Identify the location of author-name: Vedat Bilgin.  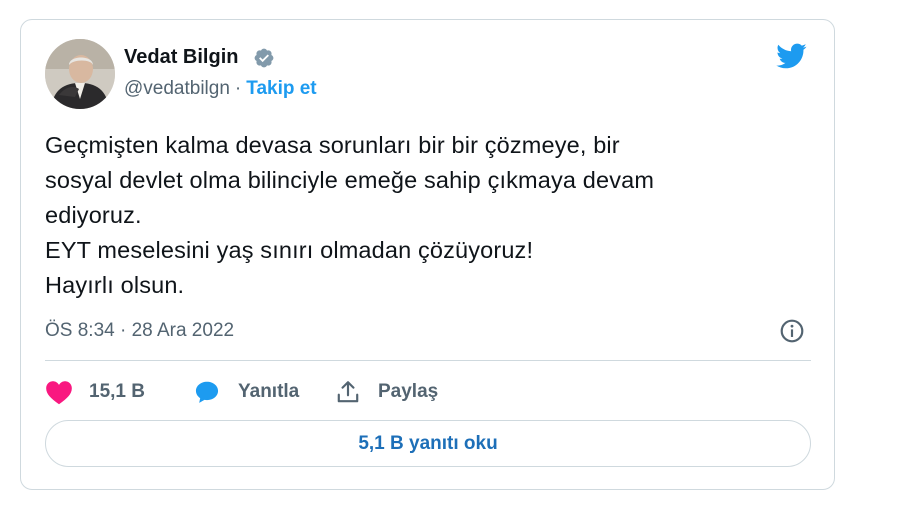
(181, 57).